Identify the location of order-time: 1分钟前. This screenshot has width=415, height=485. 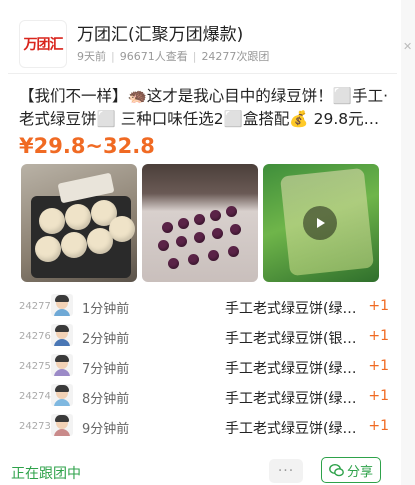
(106, 309).